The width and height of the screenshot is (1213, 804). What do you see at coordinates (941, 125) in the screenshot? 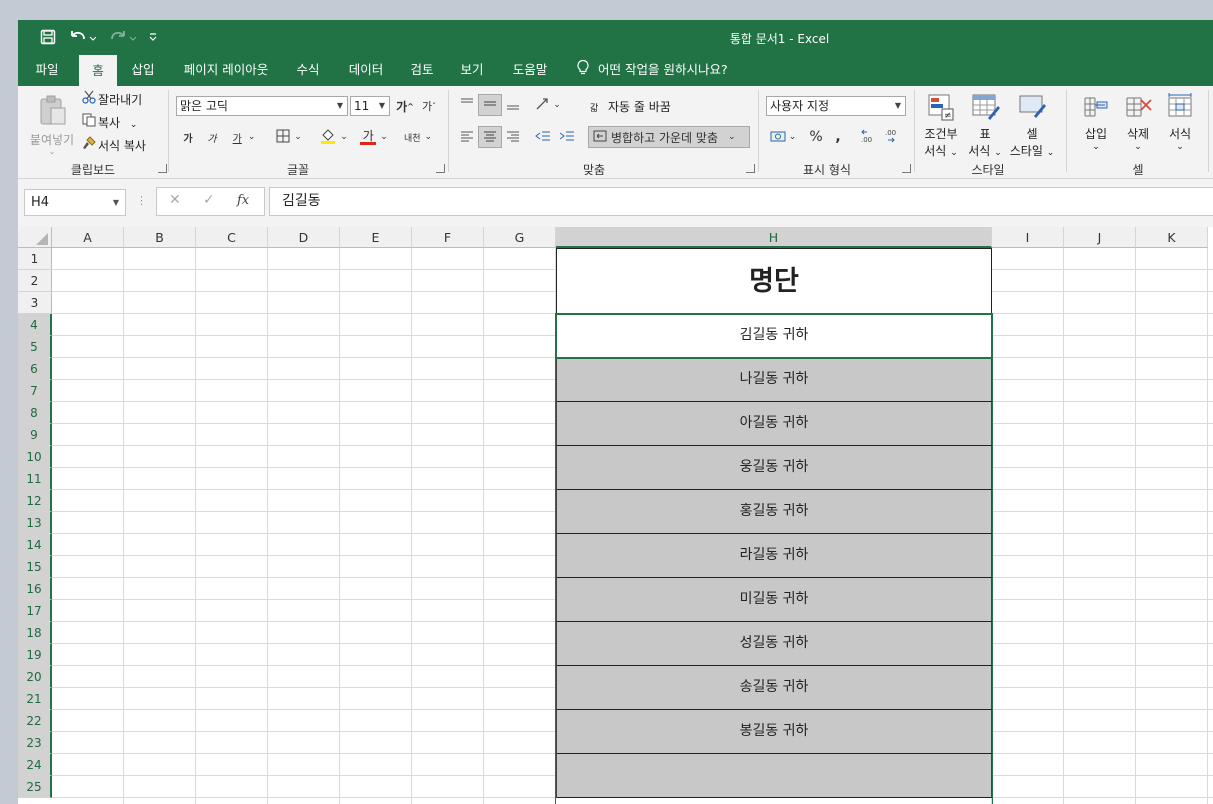
I see `conditional-formatting-button: ≠ 조건부 서식 ⌄` at bounding box center [941, 125].